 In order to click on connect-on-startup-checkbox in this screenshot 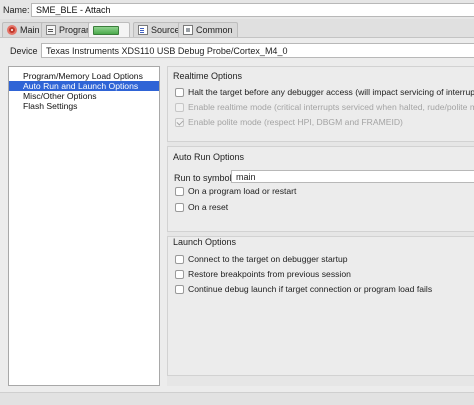, I will do `click(179, 259)`.